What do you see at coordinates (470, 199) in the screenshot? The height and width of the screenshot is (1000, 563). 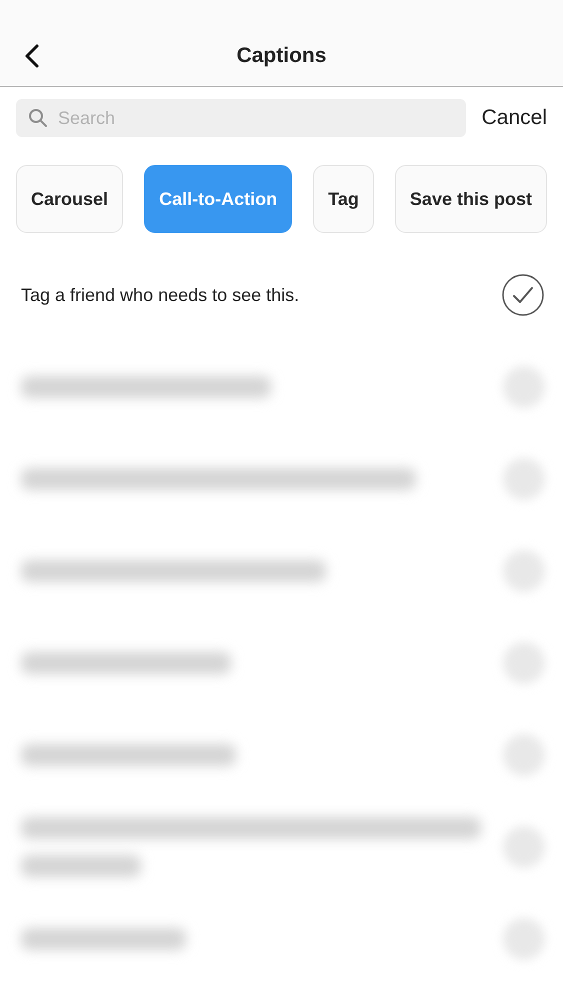 I see `category-tab: Save this post` at bounding box center [470, 199].